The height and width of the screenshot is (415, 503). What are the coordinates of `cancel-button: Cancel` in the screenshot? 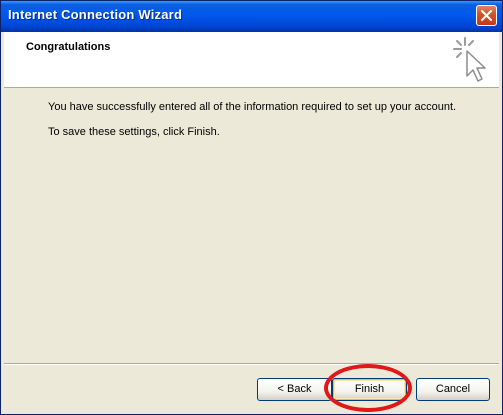 It's located at (453, 389).